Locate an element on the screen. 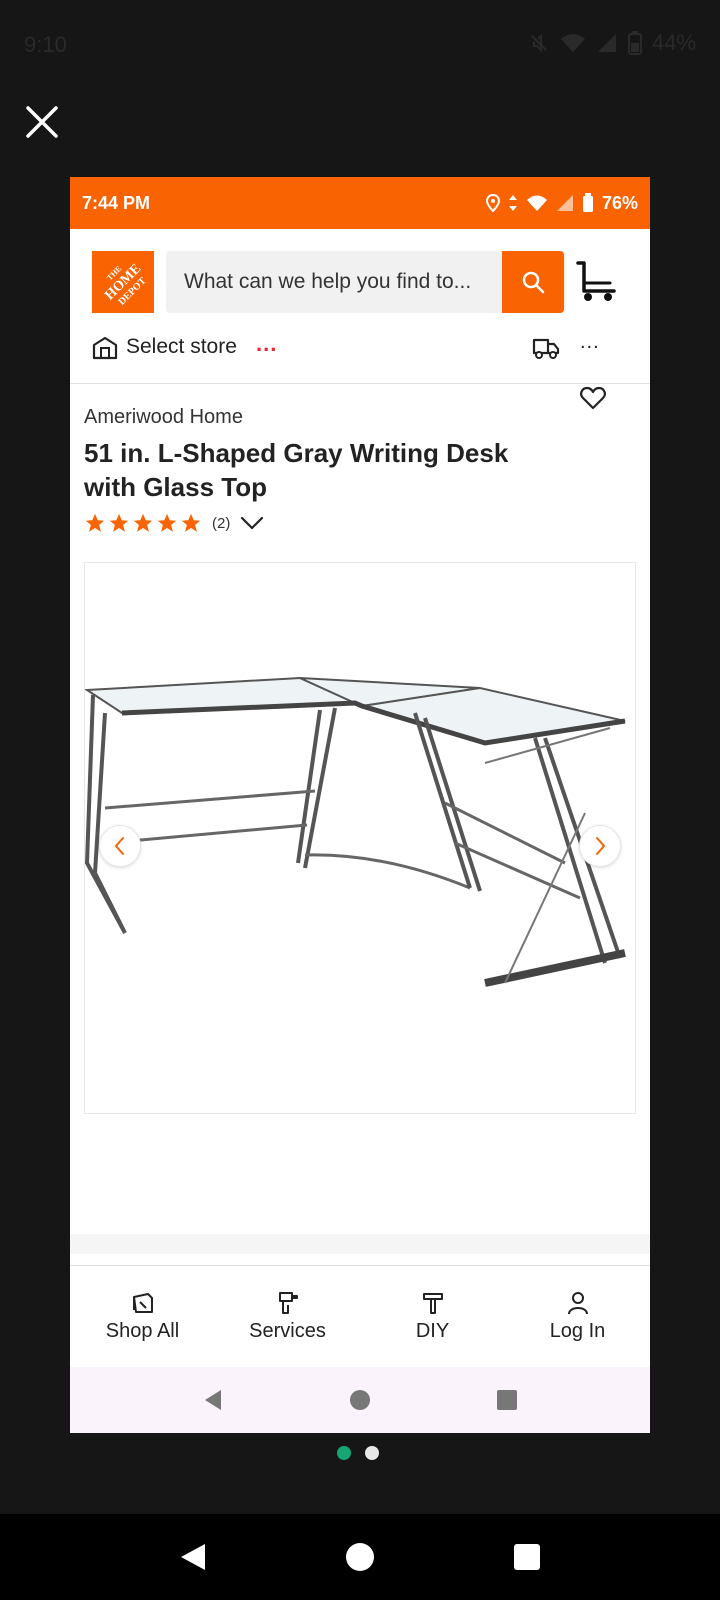 The image size is (720, 1600). chevron-left-icon is located at coordinates (119, 846).